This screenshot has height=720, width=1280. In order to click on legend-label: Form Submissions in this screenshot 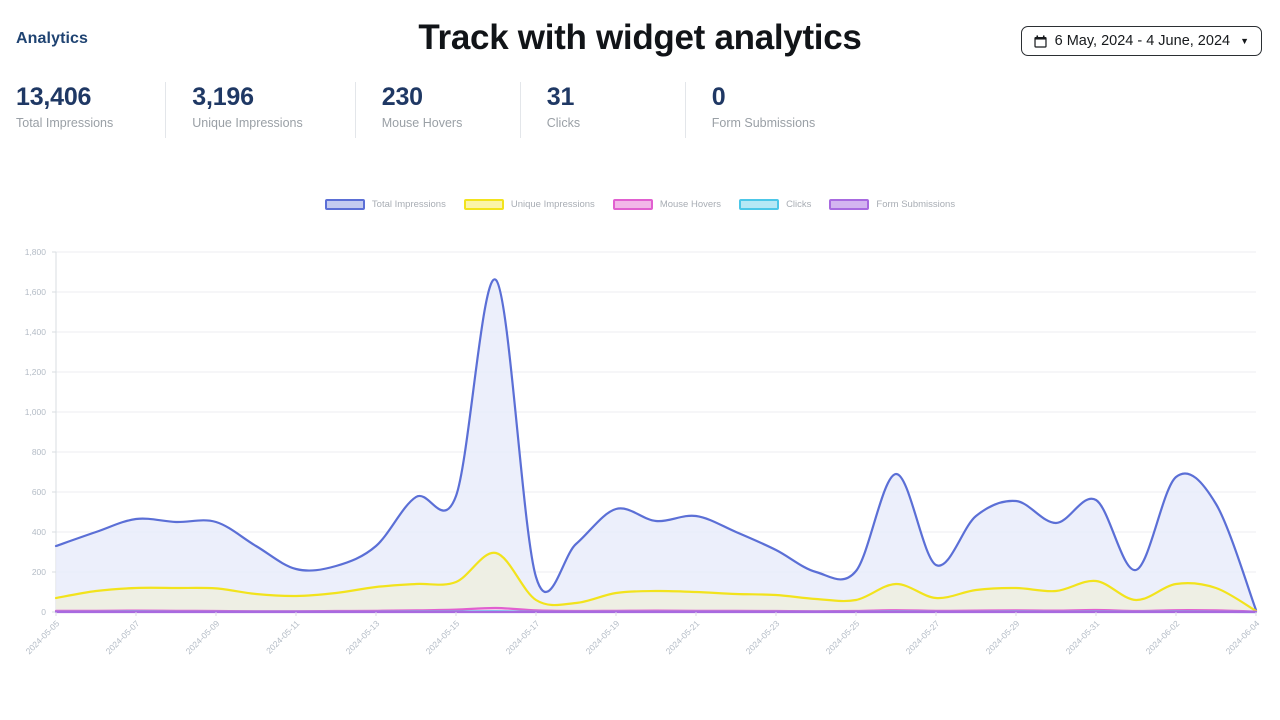, I will do `click(916, 204)`.